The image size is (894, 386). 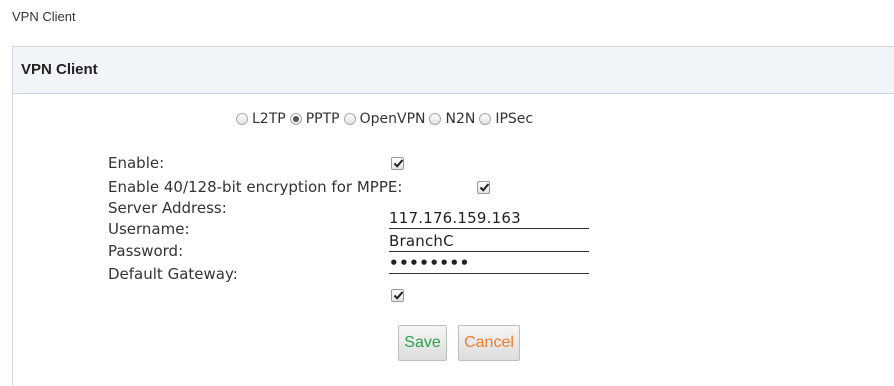 I want to click on protocol-option-ipsec: IPSec, so click(x=506, y=119).